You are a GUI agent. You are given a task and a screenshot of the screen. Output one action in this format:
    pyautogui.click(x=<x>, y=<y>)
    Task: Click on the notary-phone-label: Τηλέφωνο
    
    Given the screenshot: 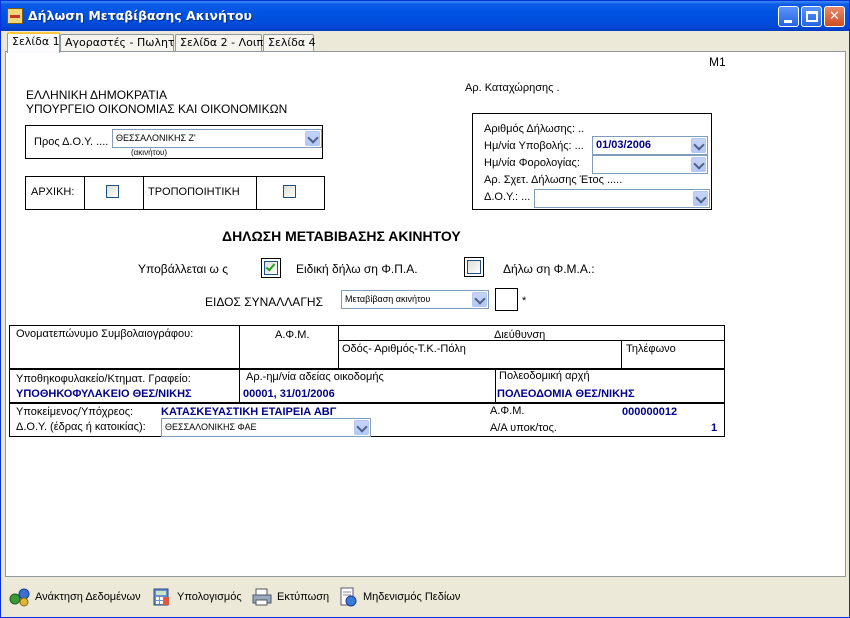 What is the action you would take?
    pyautogui.click(x=651, y=349)
    